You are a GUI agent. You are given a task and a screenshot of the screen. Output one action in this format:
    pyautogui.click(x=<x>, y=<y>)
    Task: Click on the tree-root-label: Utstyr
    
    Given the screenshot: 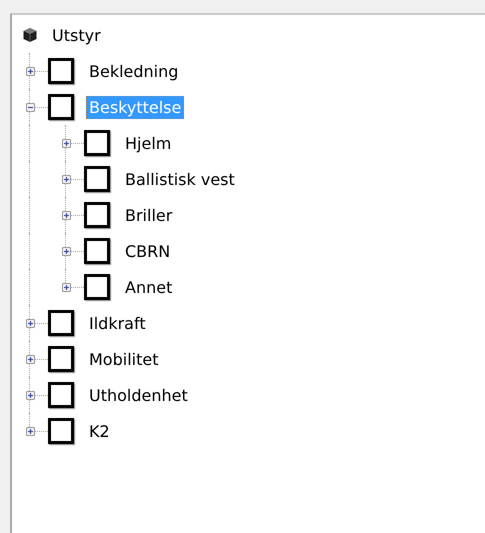 What is the action you would take?
    pyautogui.click(x=76, y=35)
    